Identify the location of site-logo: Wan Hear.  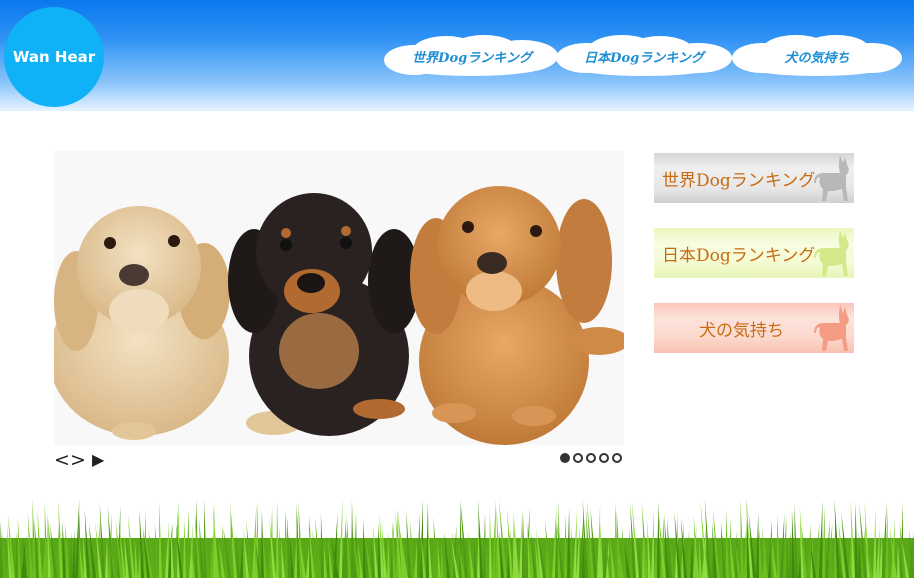
(54, 57).